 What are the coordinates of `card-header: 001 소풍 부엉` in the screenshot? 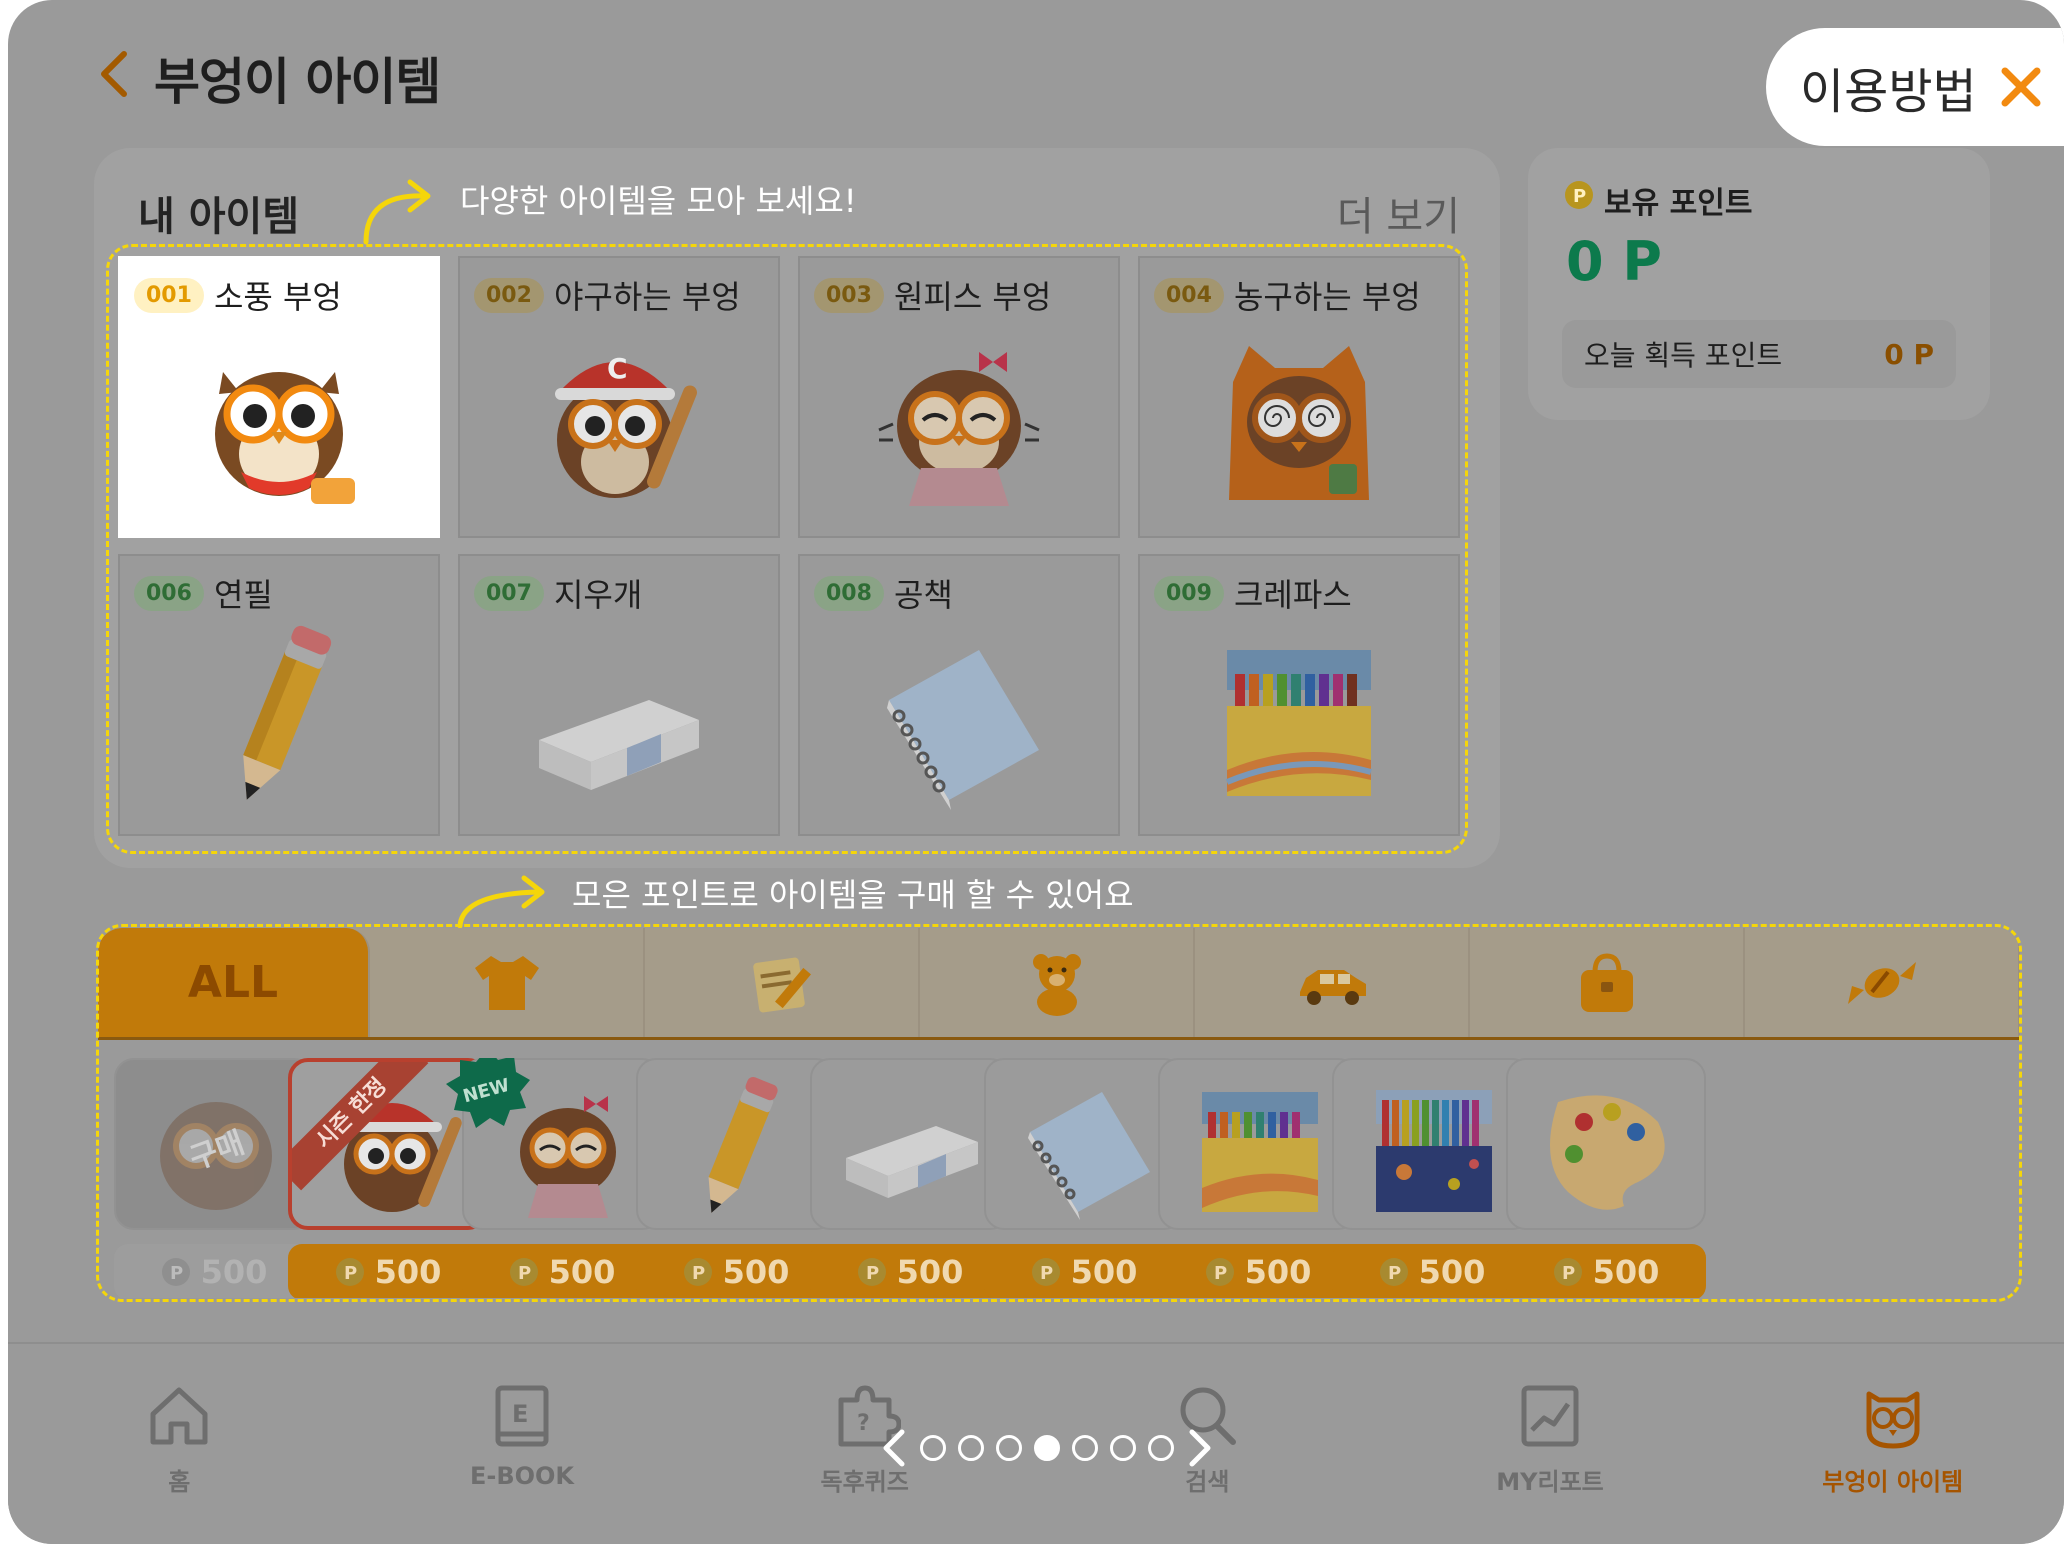 It's located at (238, 295).